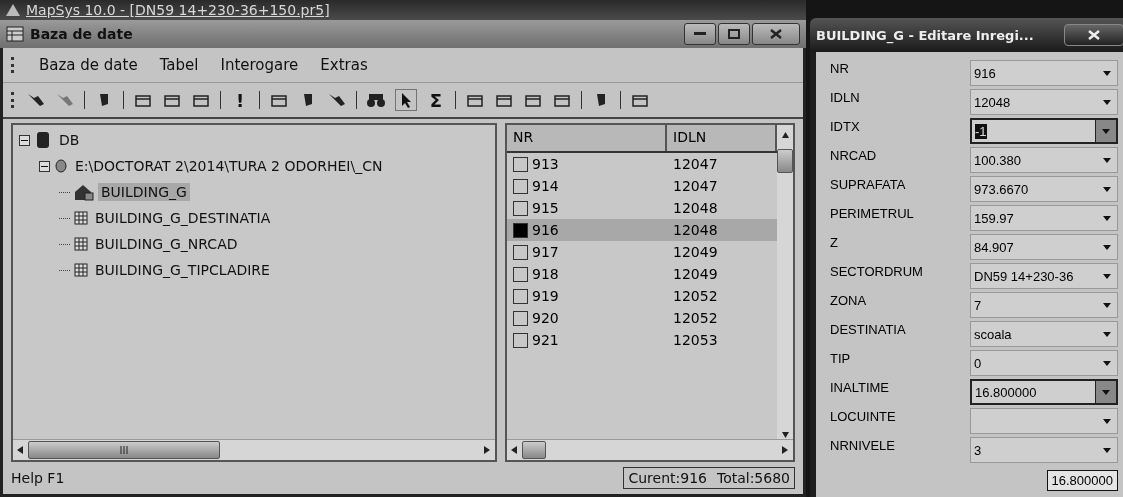  Describe the element at coordinates (344, 65) in the screenshot. I see `menu-item: Extras` at that location.